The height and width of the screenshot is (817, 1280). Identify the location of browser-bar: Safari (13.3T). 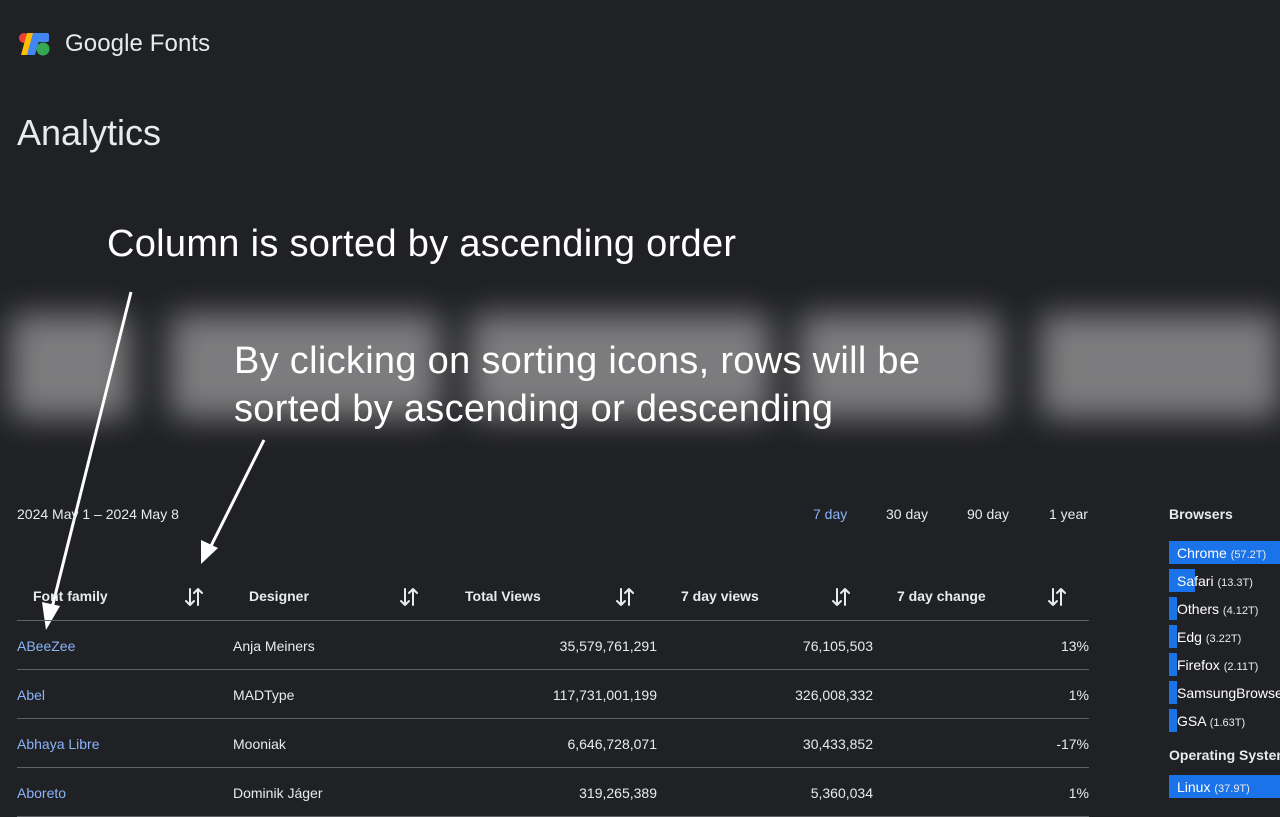
(1224, 583).